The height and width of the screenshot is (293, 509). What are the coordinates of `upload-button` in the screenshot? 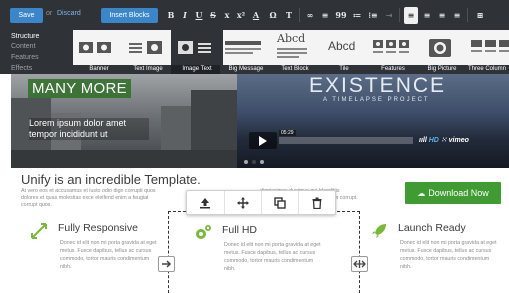 It's located at (205, 202).